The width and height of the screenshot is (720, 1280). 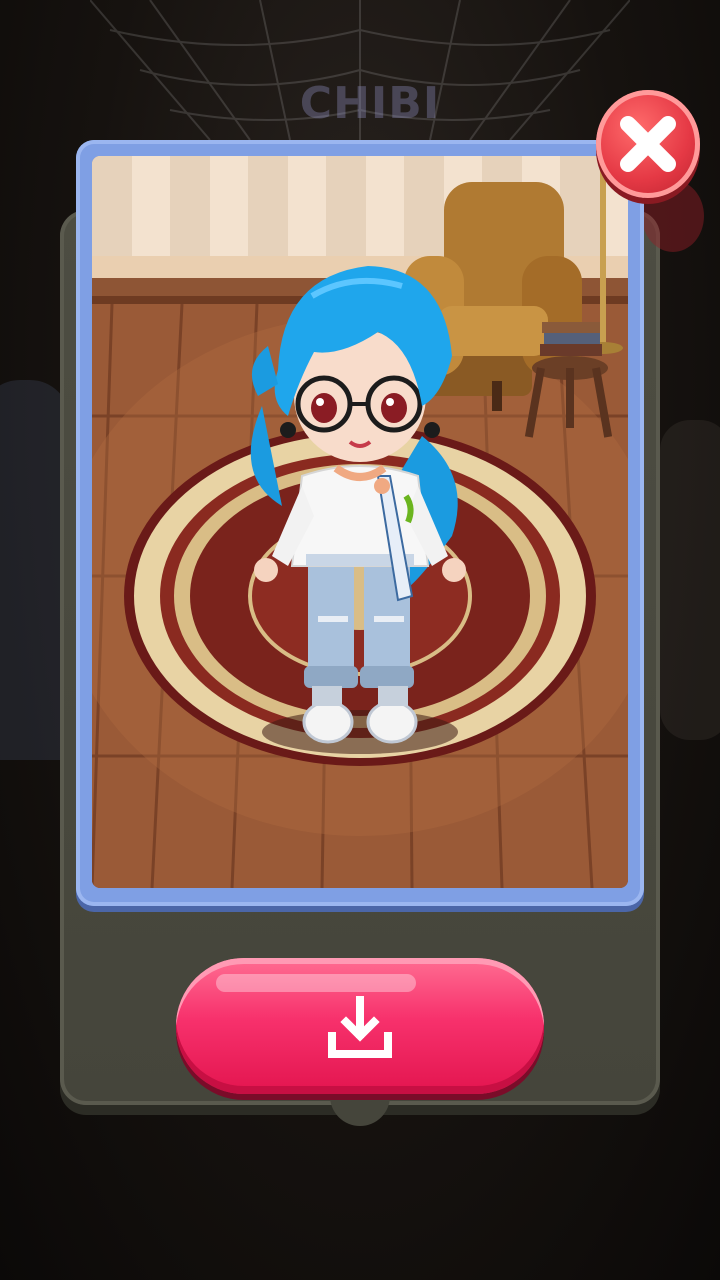 I want to click on download-icon, so click(x=360, y=1027).